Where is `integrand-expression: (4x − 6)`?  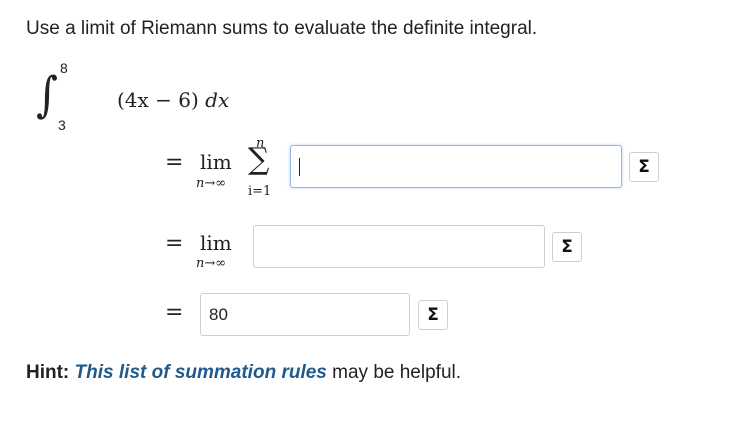
integrand-expression: (4x − 6) is located at coordinates (158, 100).